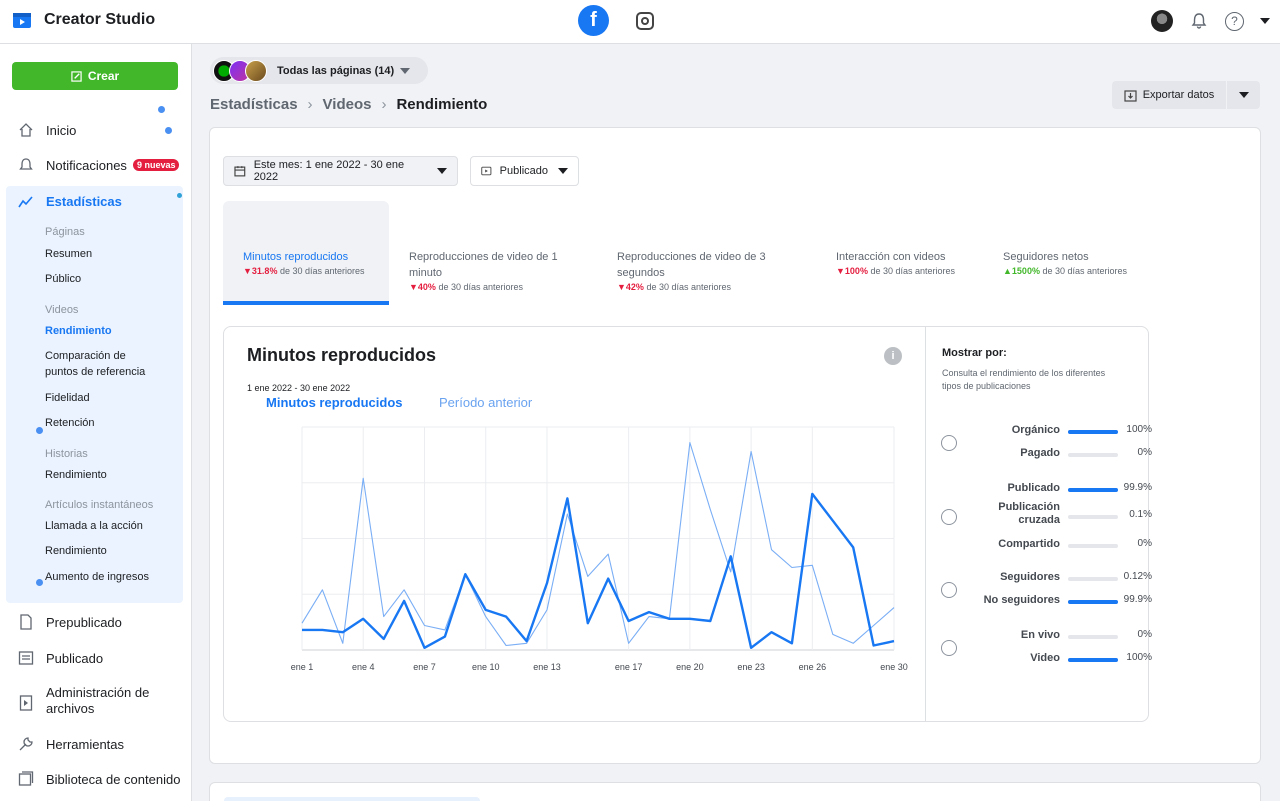  What do you see at coordinates (70, 201) in the screenshot?
I see `sidebar-item-estadisticas: Estadísticas` at bounding box center [70, 201].